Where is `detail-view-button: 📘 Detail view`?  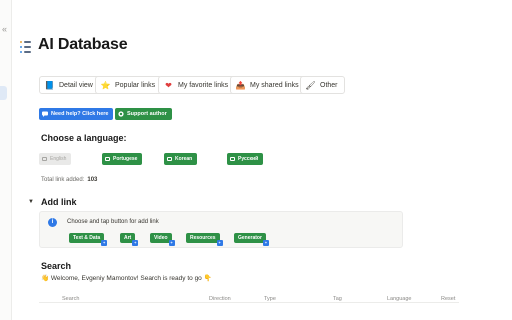
detail-view-button: 📘 Detail view is located at coordinates (69, 85).